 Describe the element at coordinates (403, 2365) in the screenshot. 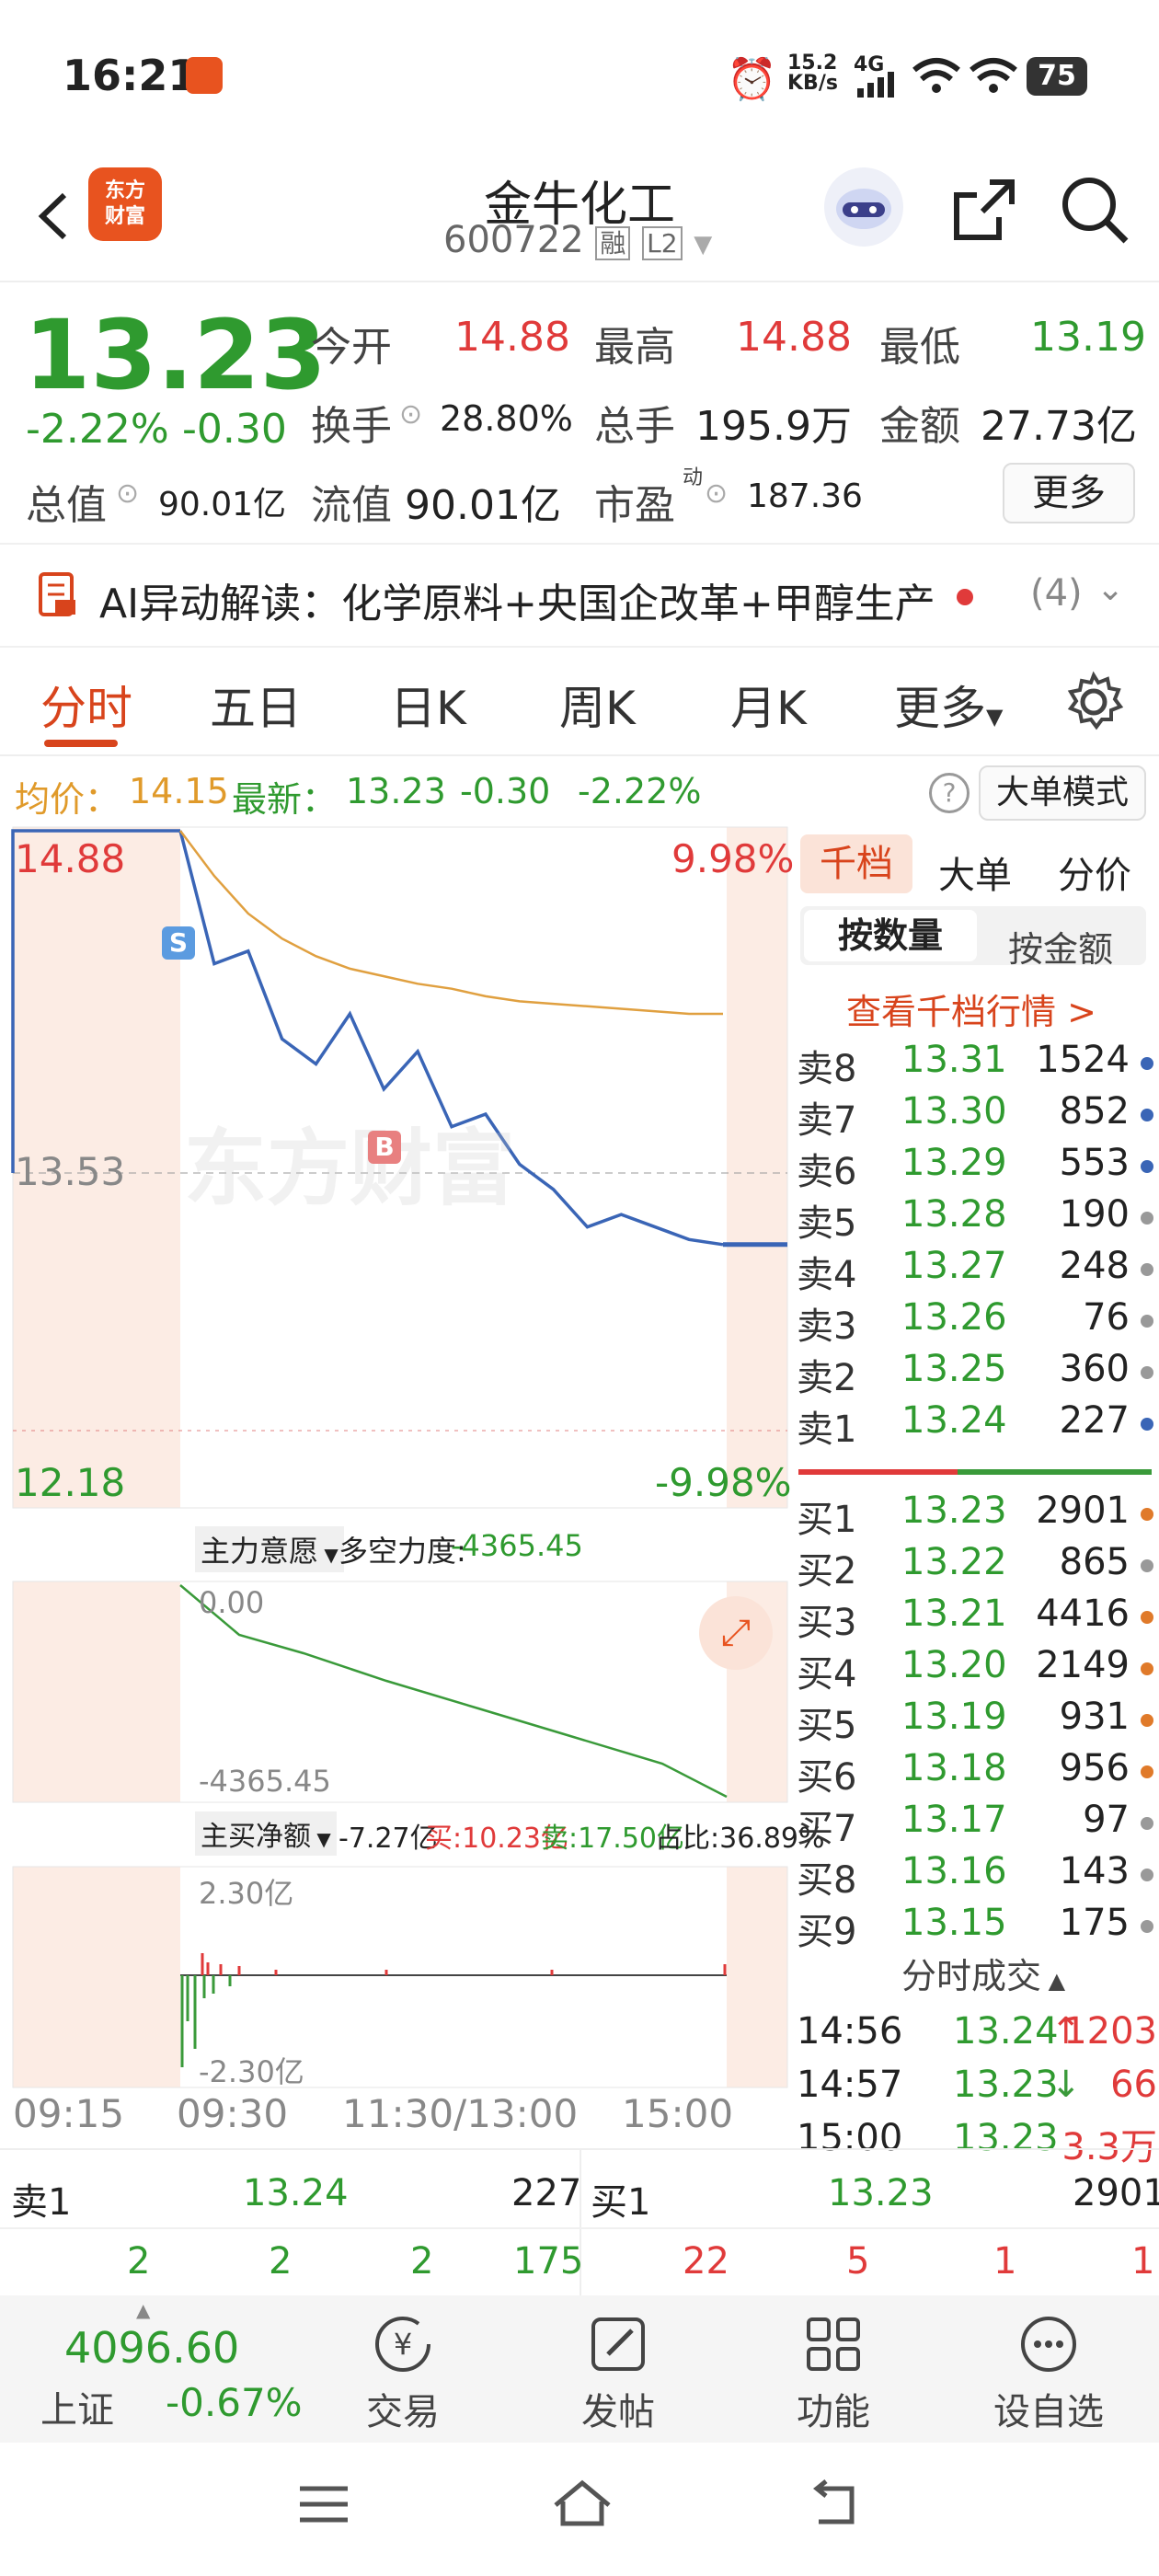

I see `nav-trade: ¥ 交易` at that location.